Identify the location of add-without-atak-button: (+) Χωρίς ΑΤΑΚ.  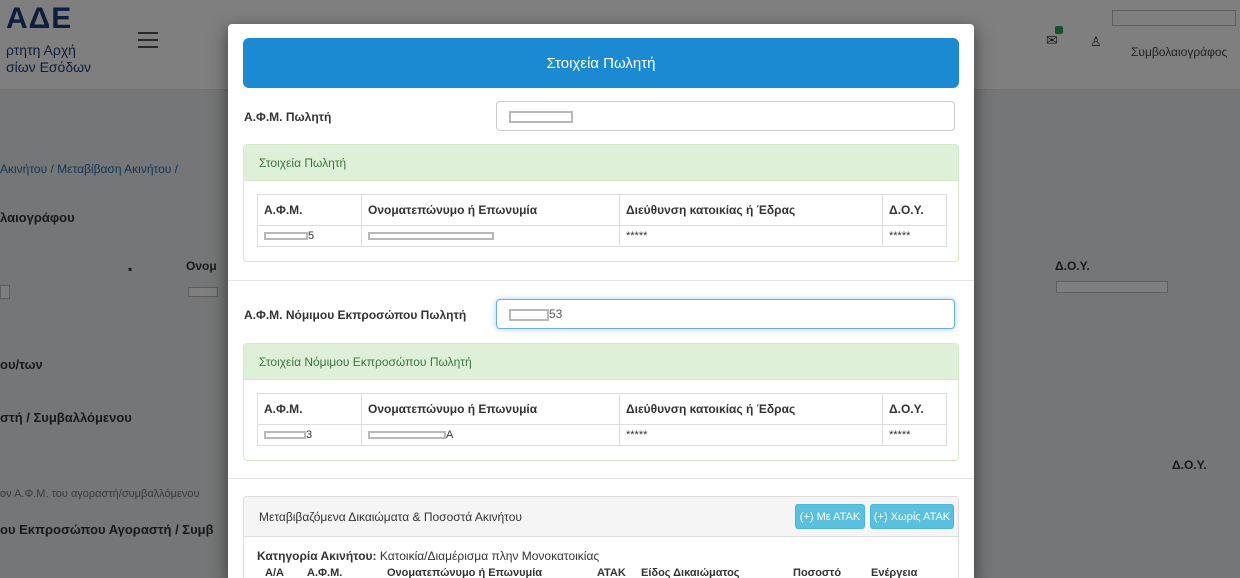
(912, 516).